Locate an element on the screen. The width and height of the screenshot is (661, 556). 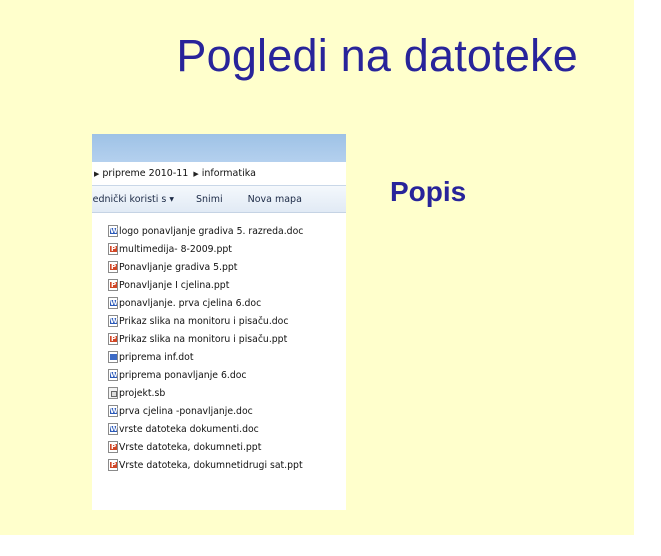
file-name: multimedija- 8-2009.ppt is located at coordinates (175, 249).